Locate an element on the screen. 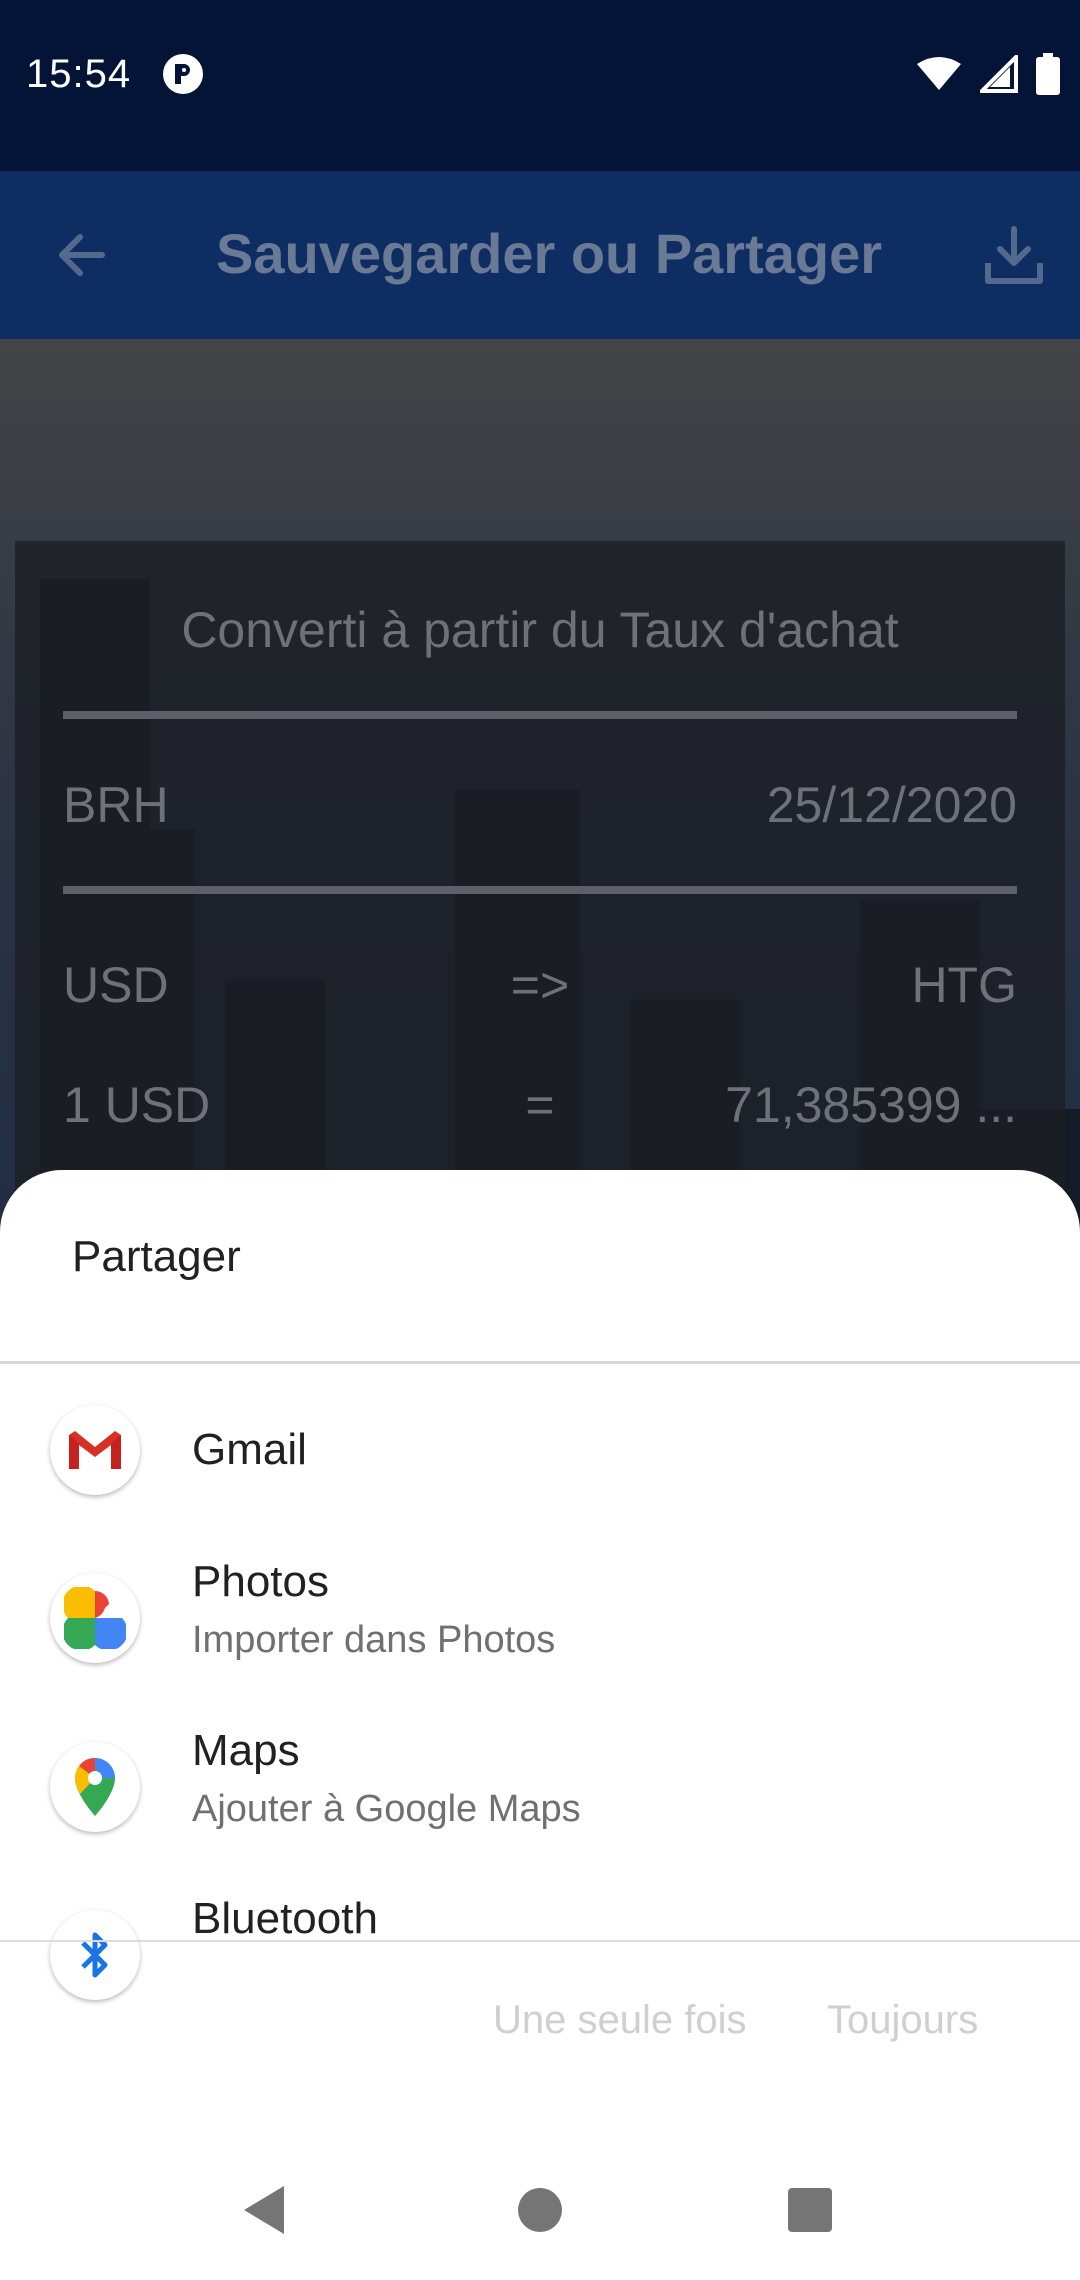  app-name: Photos is located at coordinates (260, 1581).